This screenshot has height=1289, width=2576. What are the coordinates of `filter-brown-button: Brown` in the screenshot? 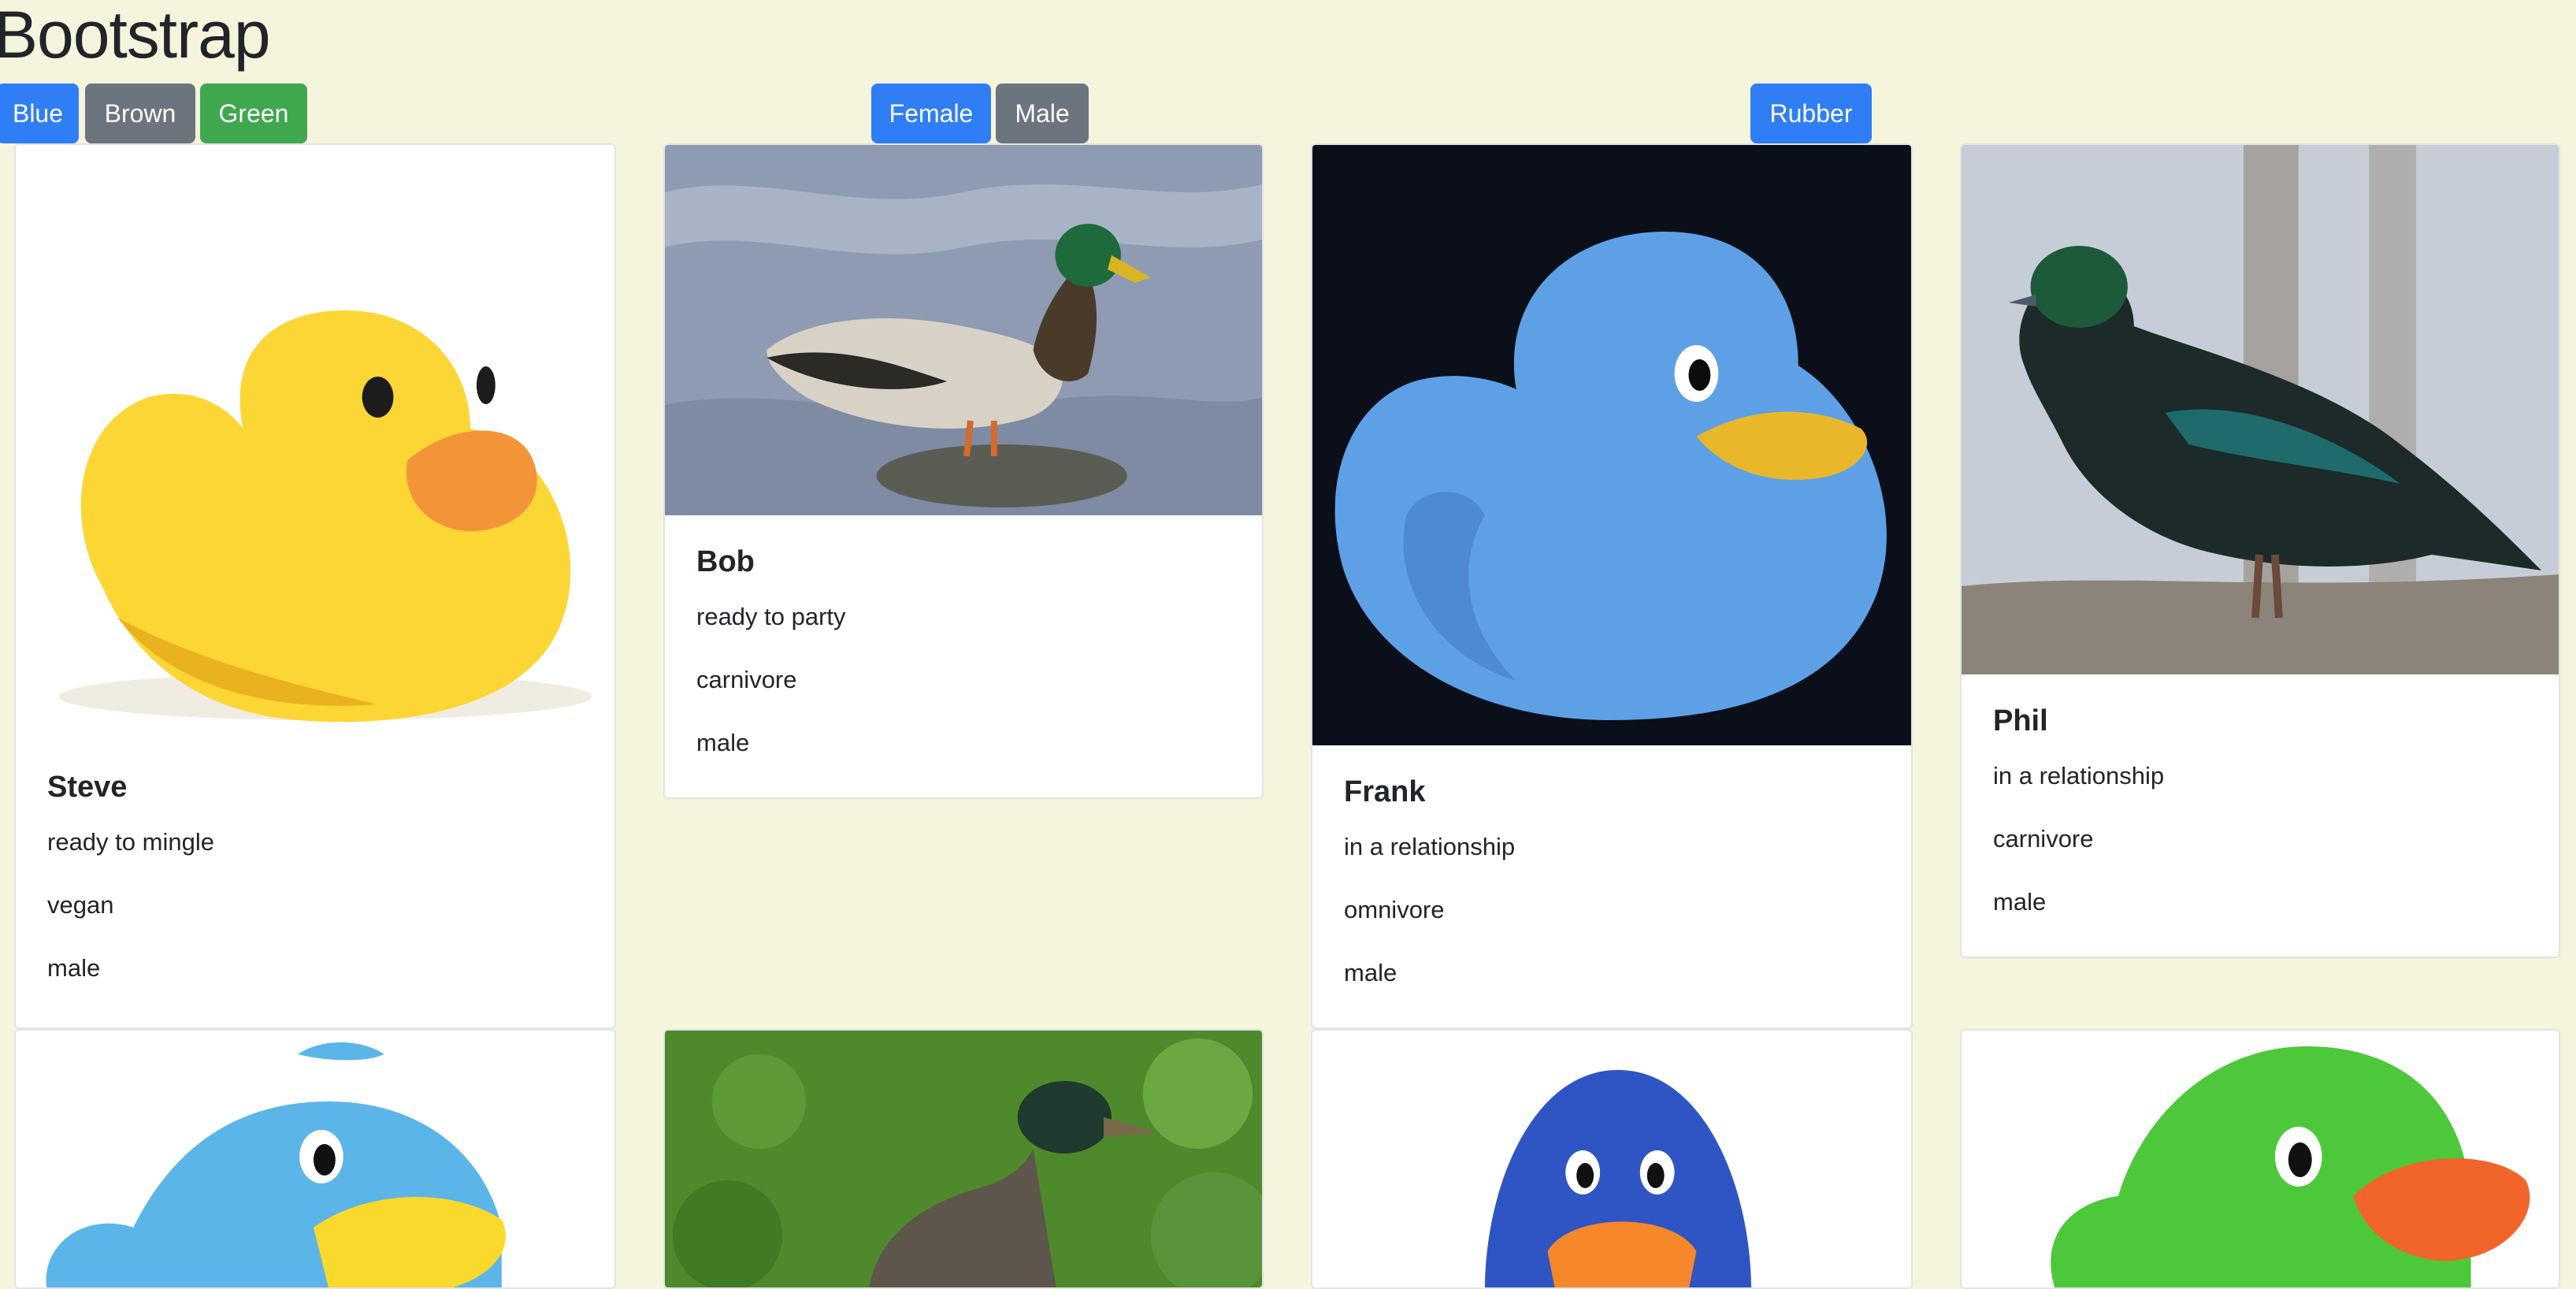 It's located at (140, 113).